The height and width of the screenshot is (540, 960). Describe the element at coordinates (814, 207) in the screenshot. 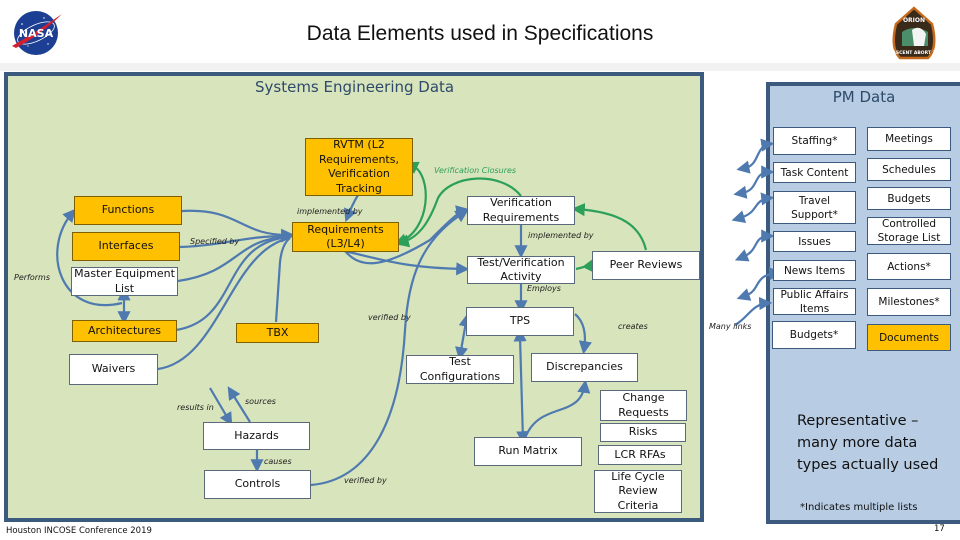

I see `pm-travel-support: Travel Support*` at that location.